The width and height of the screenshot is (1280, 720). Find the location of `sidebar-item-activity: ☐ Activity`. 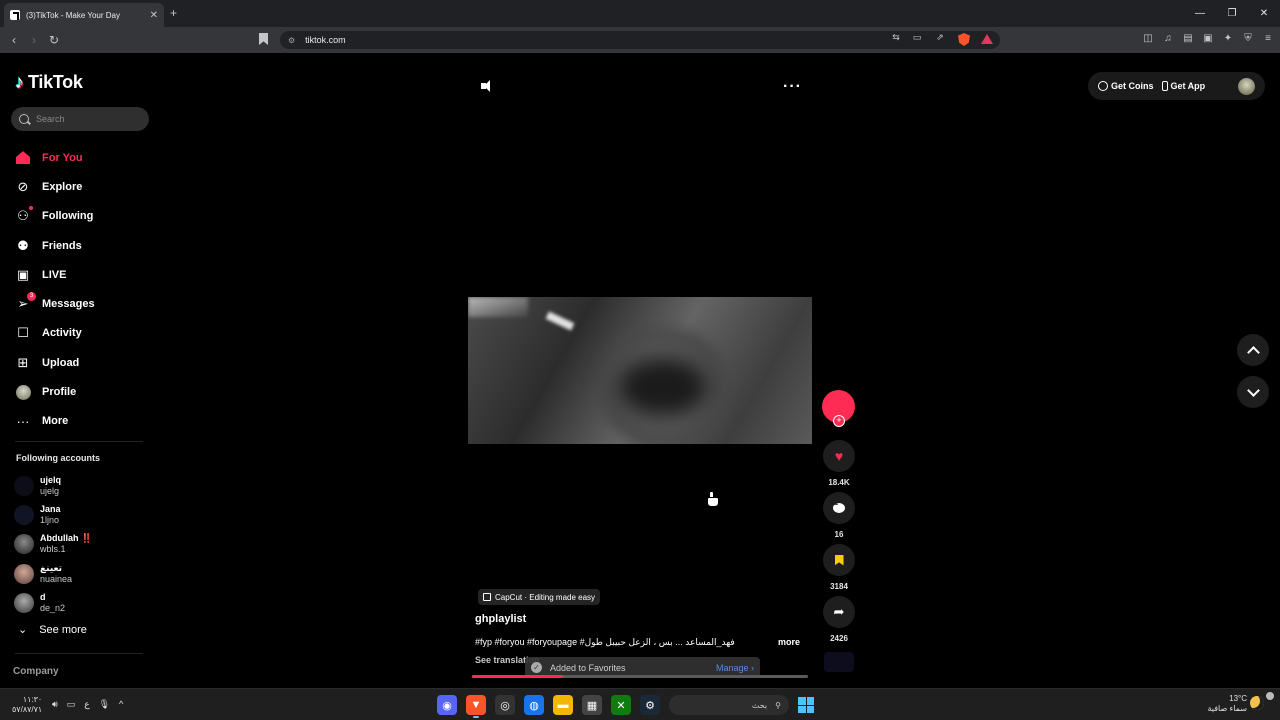

sidebar-item-activity: ☐ Activity is located at coordinates (85, 333).